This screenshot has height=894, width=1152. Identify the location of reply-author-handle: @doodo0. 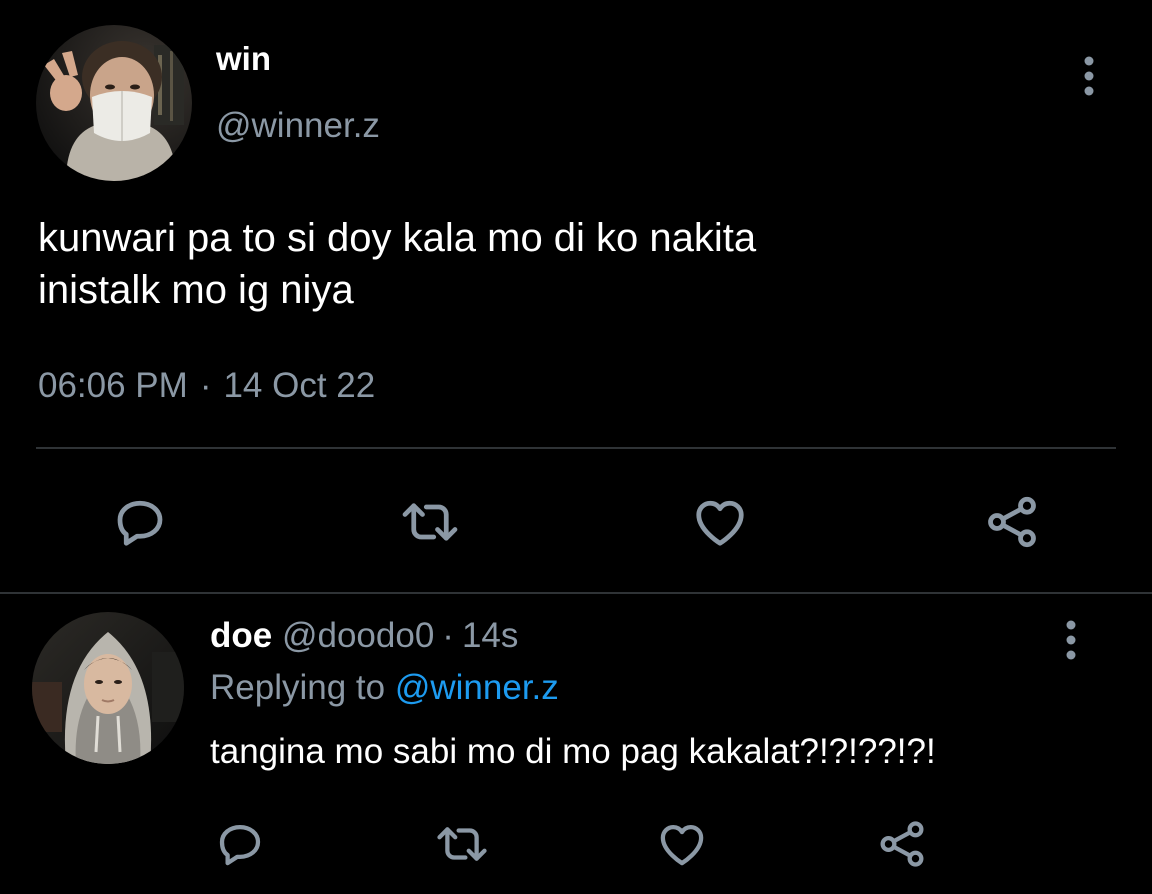
(358, 635).